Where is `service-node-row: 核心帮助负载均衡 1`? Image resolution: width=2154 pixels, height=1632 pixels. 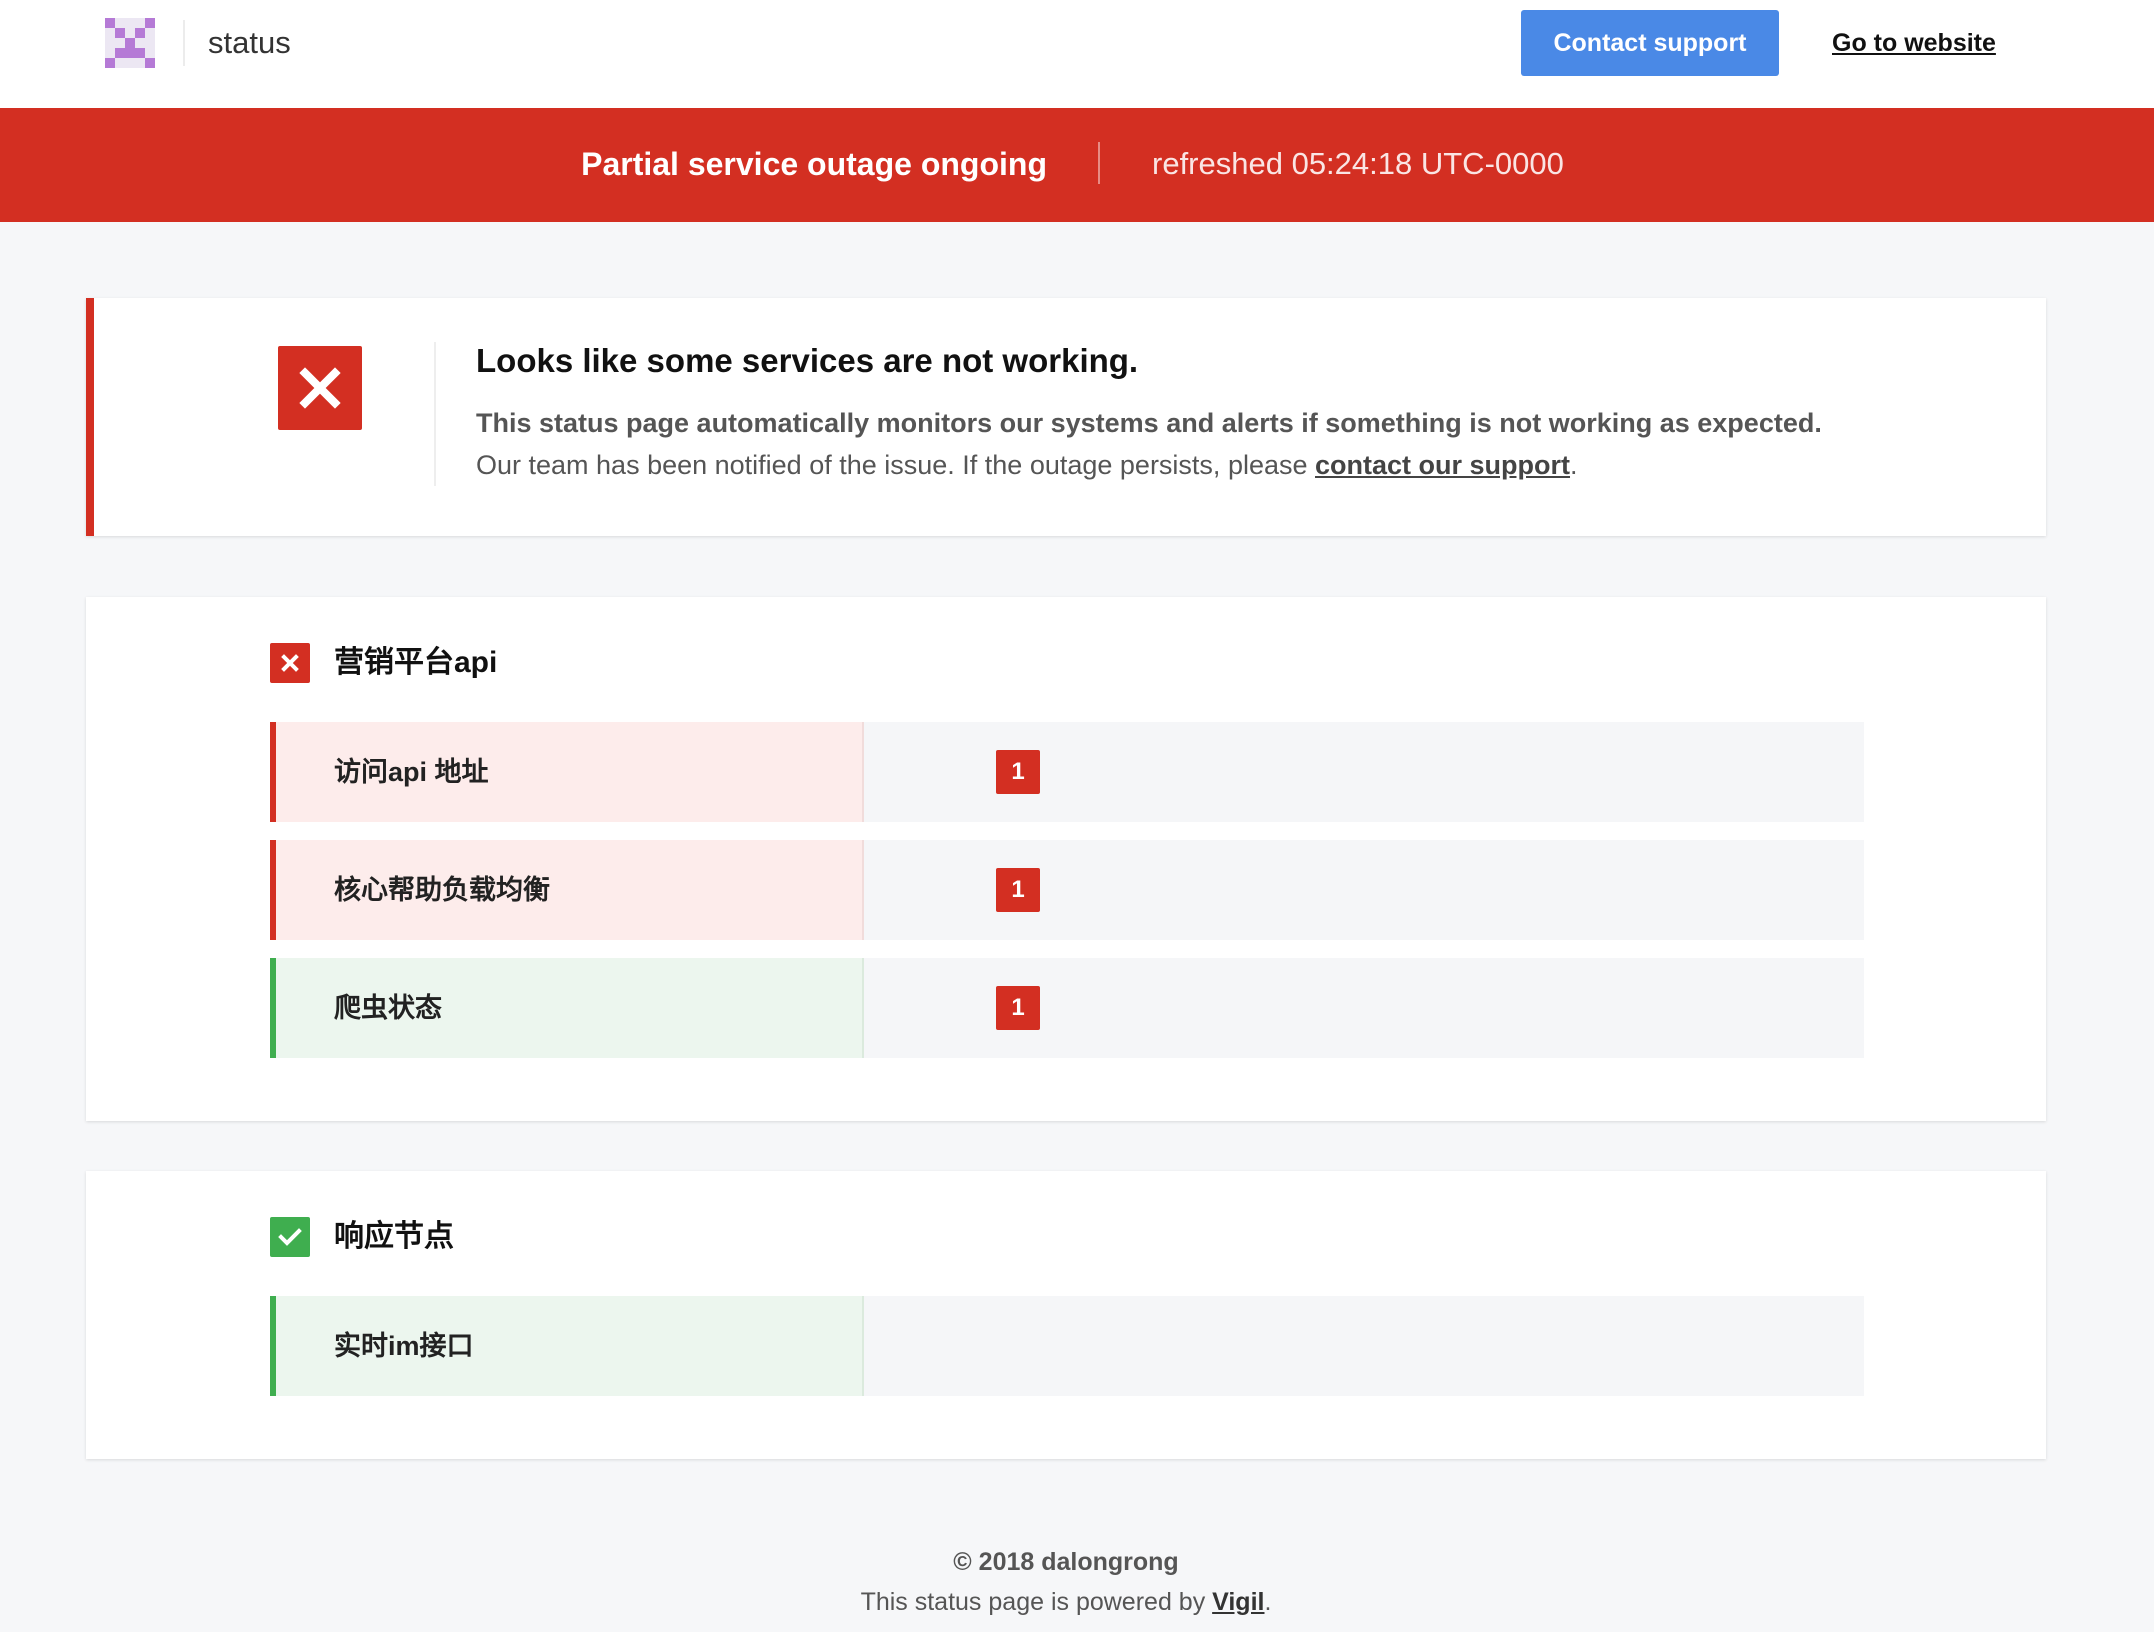 service-node-row: 核心帮助负载均衡 1 is located at coordinates (1067, 890).